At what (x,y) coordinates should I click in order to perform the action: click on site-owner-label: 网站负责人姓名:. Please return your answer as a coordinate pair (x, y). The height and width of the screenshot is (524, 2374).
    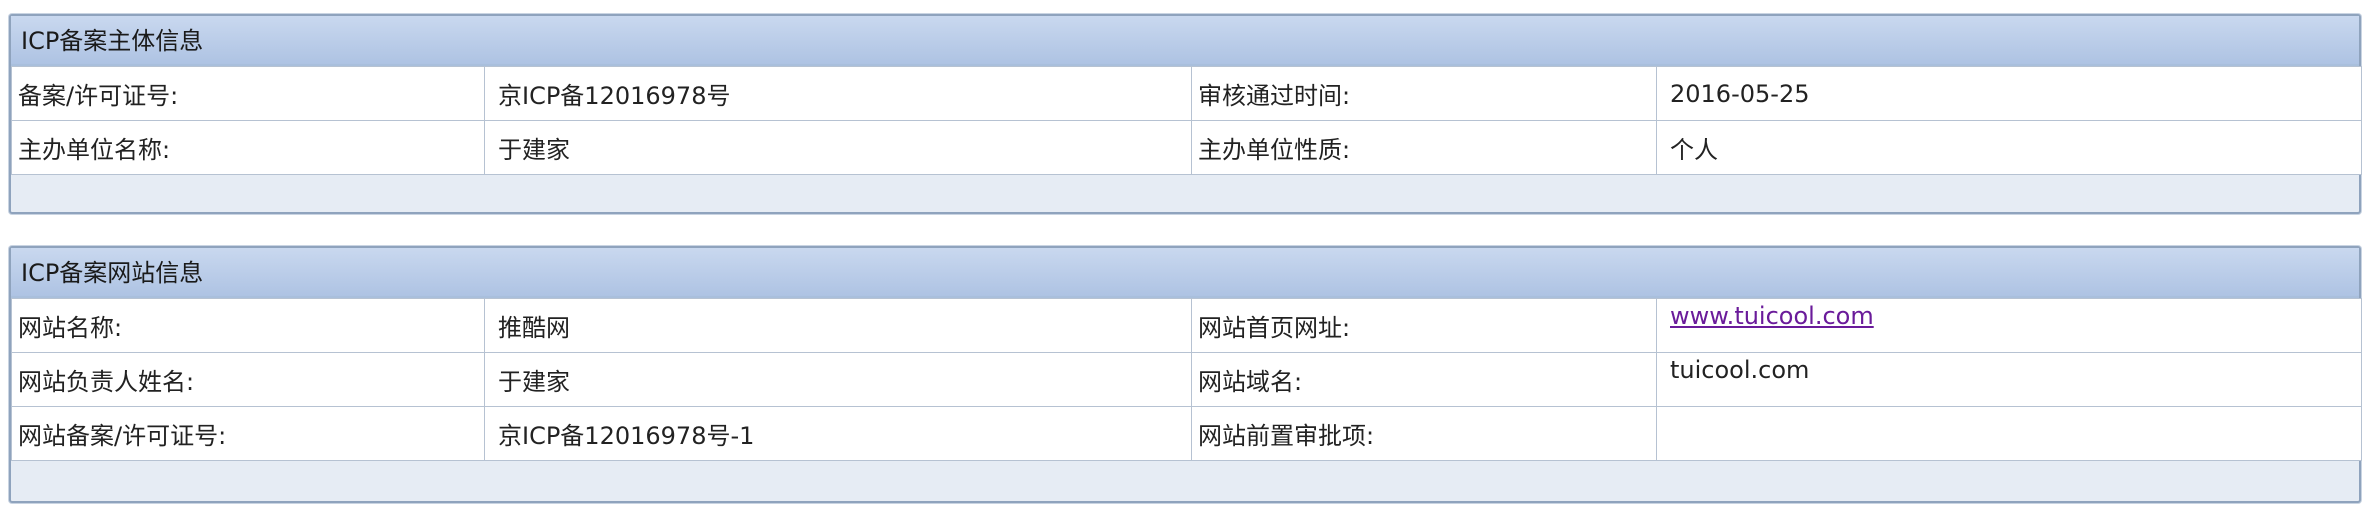
    Looking at the image, I should click on (248, 379).